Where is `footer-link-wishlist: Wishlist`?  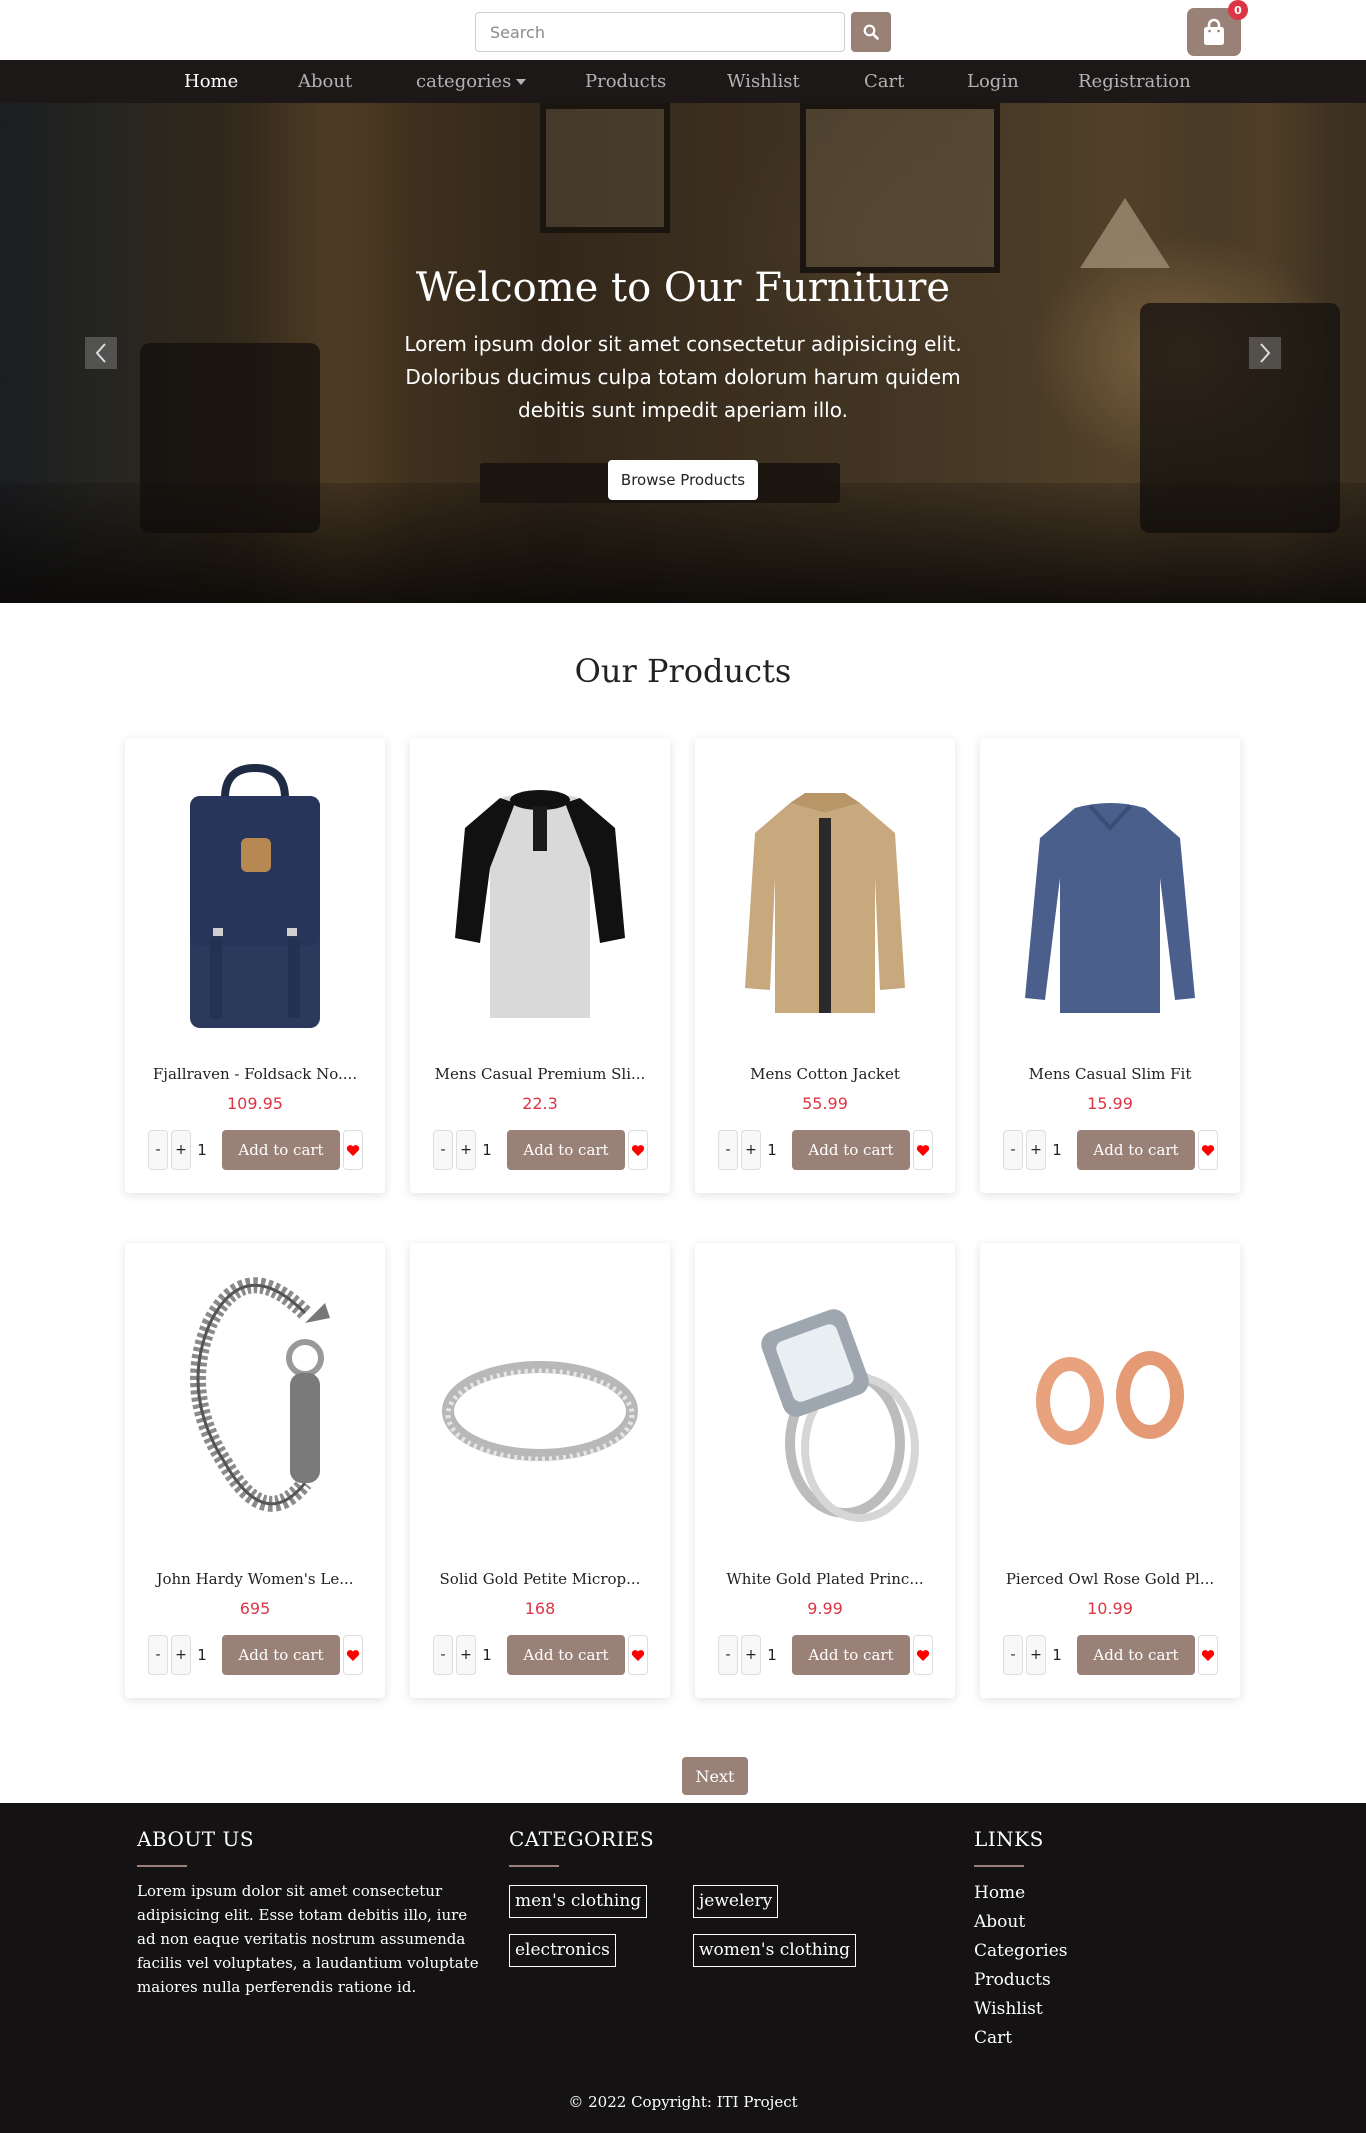 footer-link-wishlist: Wishlist is located at coordinates (1008, 2009).